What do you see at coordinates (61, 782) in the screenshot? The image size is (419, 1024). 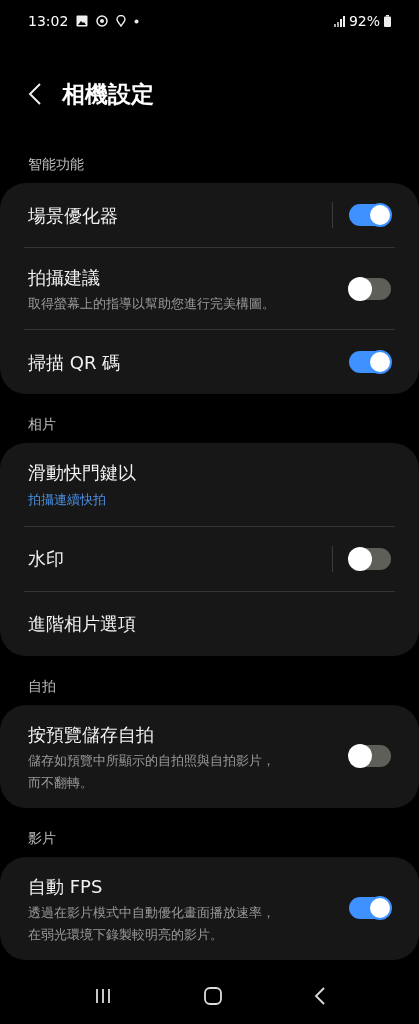 I see `item-description: 而不翻轉。` at bounding box center [61, 782].